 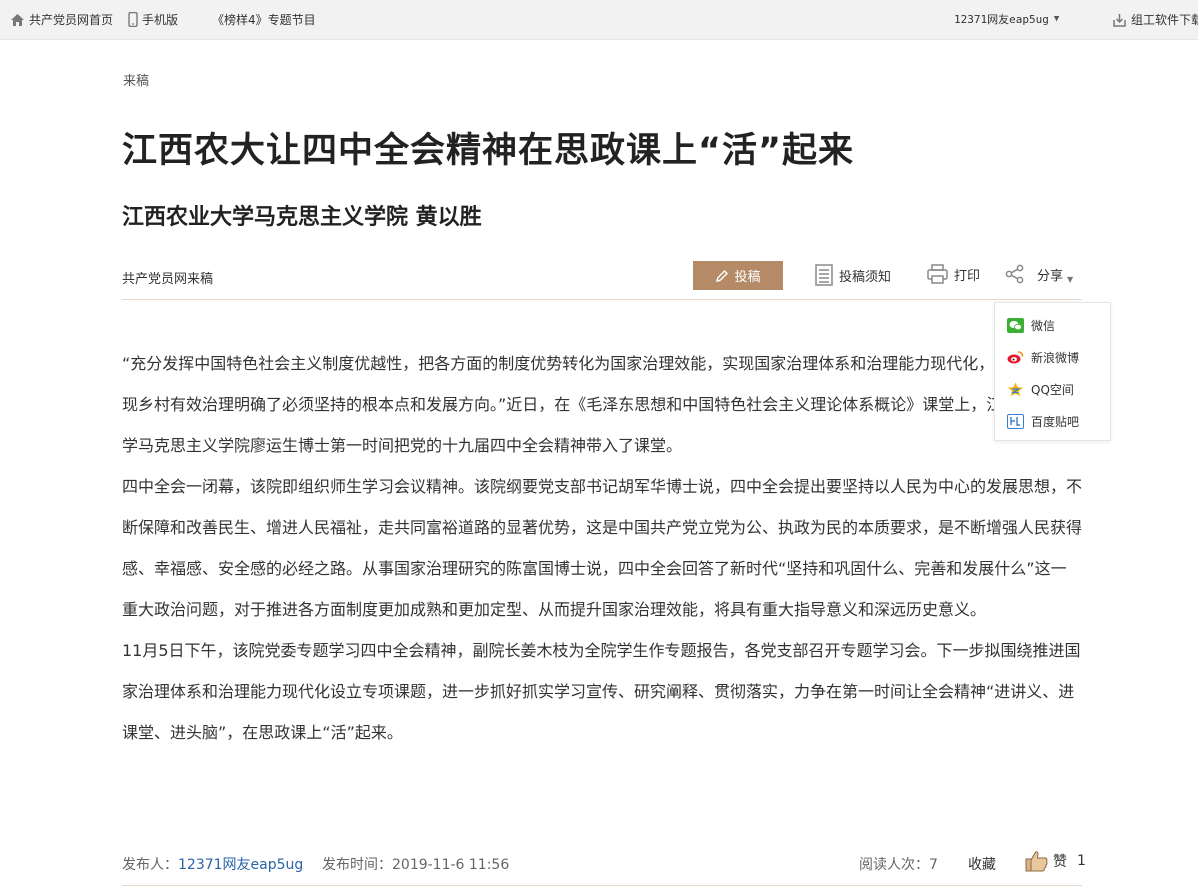 What do you see at coordinates (1081, 861) in the screenshot?
I see `like-count: 1` at bounding box center [1081, 861].